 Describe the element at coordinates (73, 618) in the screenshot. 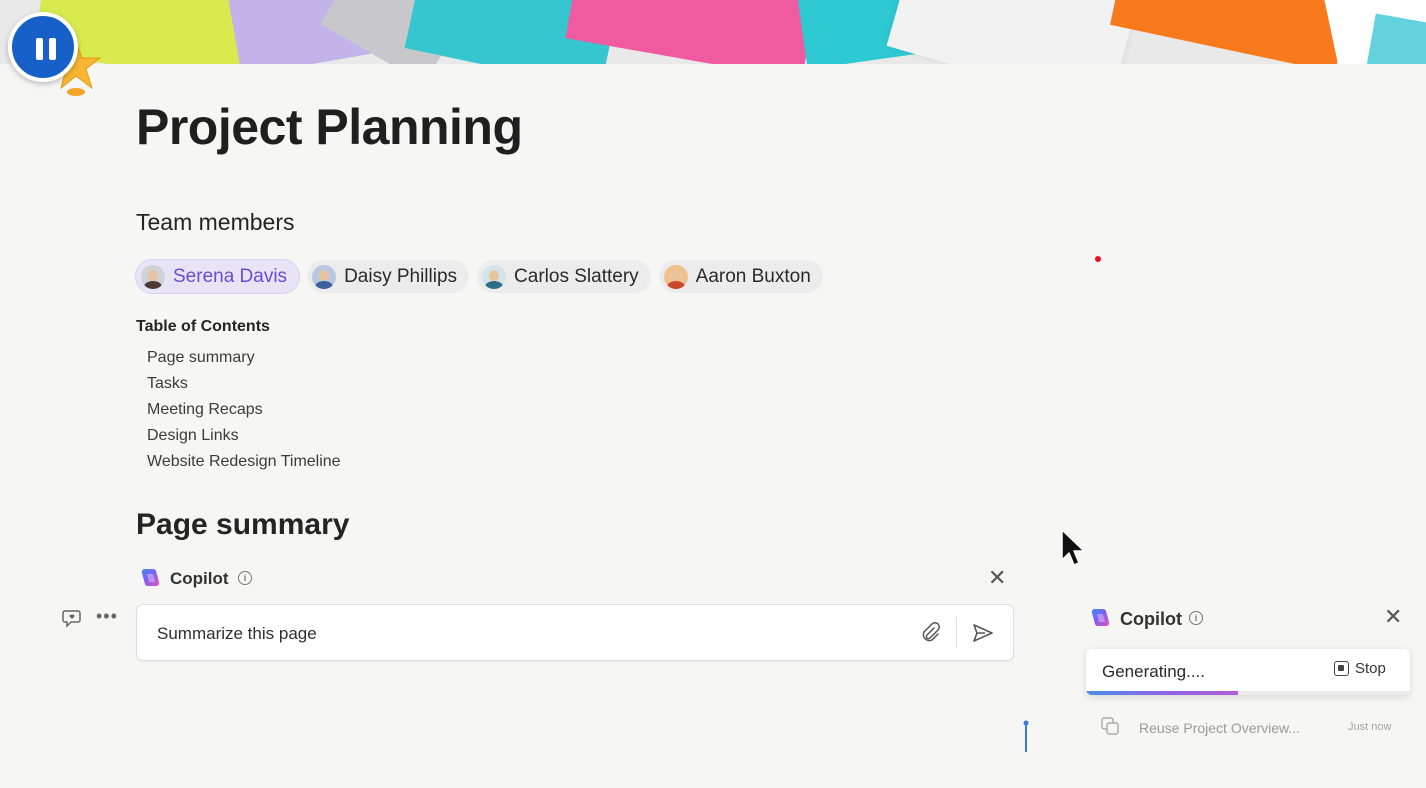

I see `comment-icon` at that location.